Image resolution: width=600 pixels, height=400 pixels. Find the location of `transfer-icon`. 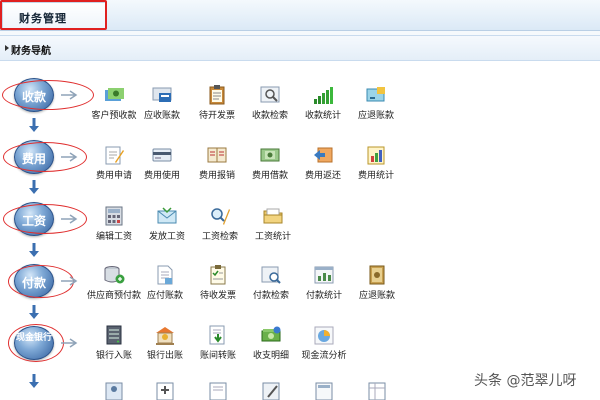

transfer-icon is located at coordinates (217, 335).